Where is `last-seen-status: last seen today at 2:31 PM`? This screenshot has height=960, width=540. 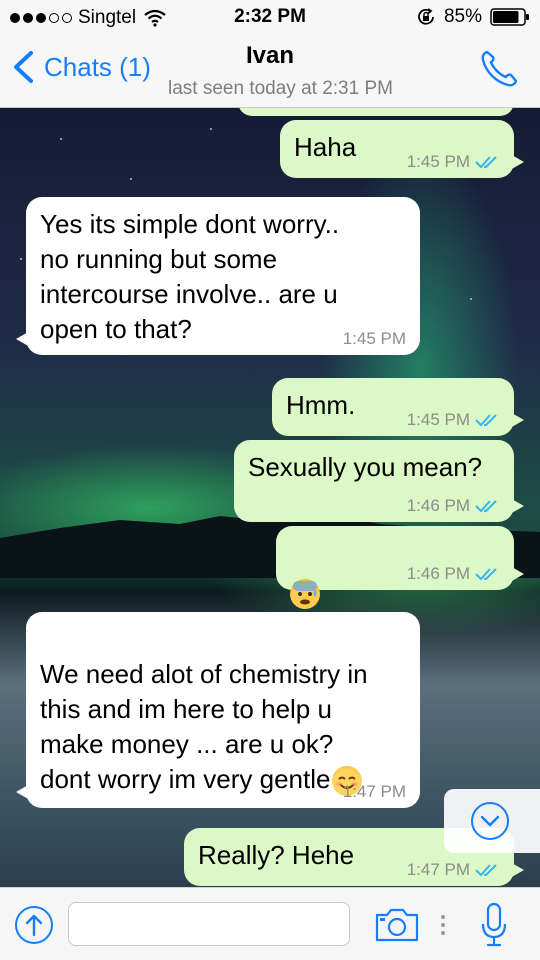 last-seen-status: last seen today at 2:31 PM is located at coordinates (280, 88).